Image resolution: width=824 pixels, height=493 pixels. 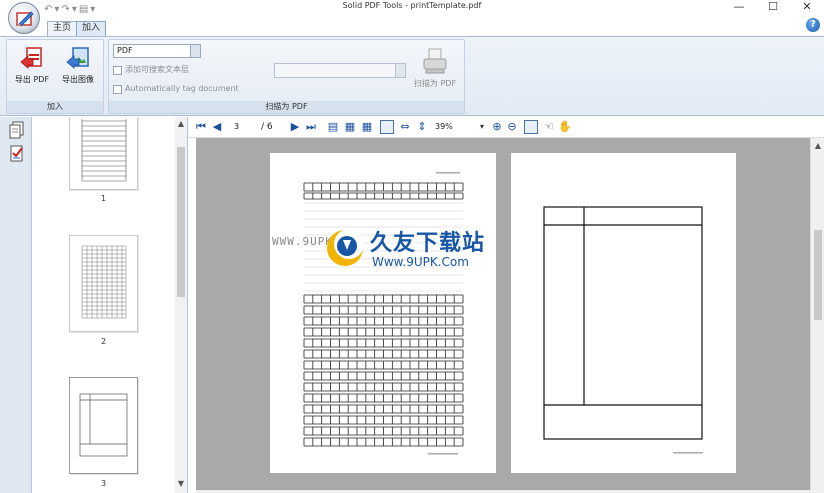 I want to click on help-icon: ?, so click(x=813, y=25).